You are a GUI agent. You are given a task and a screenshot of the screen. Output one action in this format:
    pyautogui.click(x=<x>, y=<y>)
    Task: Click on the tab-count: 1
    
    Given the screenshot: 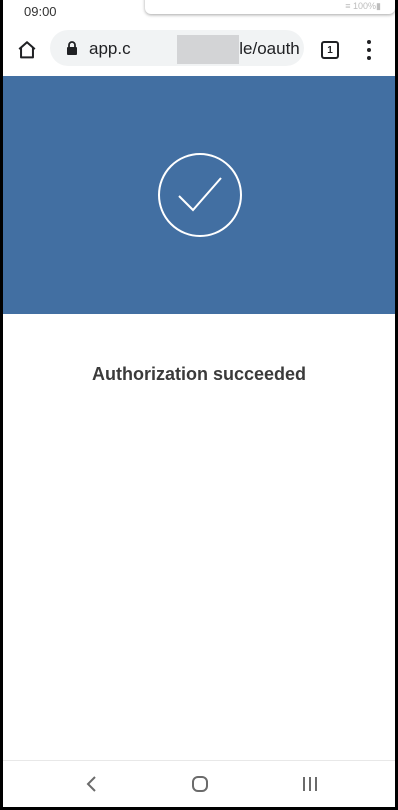 What is the action you would take?
    pyautogui.click(x=330, y=50)
    